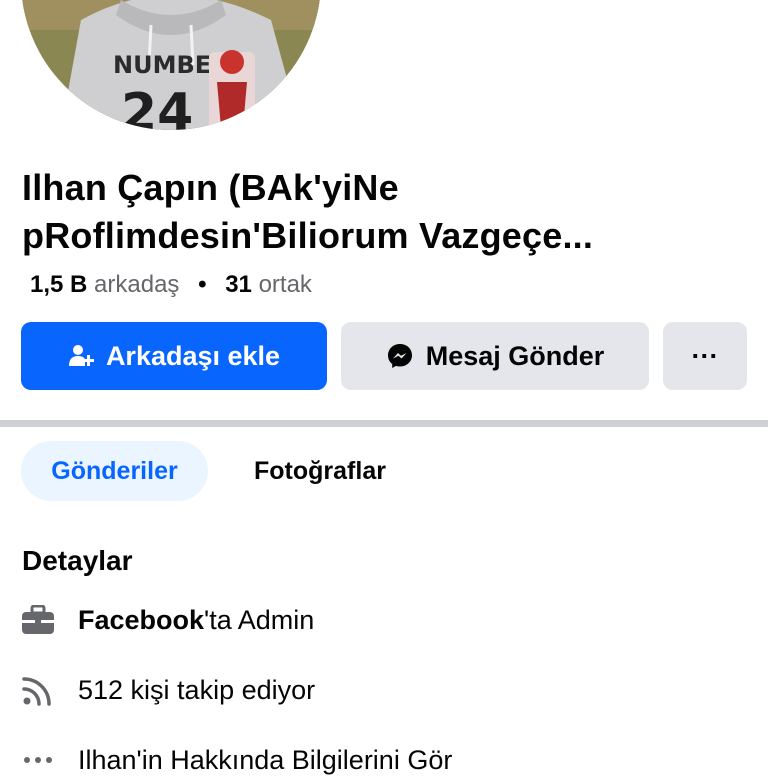 Image resolution: width=768 pixels, height=780 pixels. I want to click on mutual-label: ortak, so click(285, 284).